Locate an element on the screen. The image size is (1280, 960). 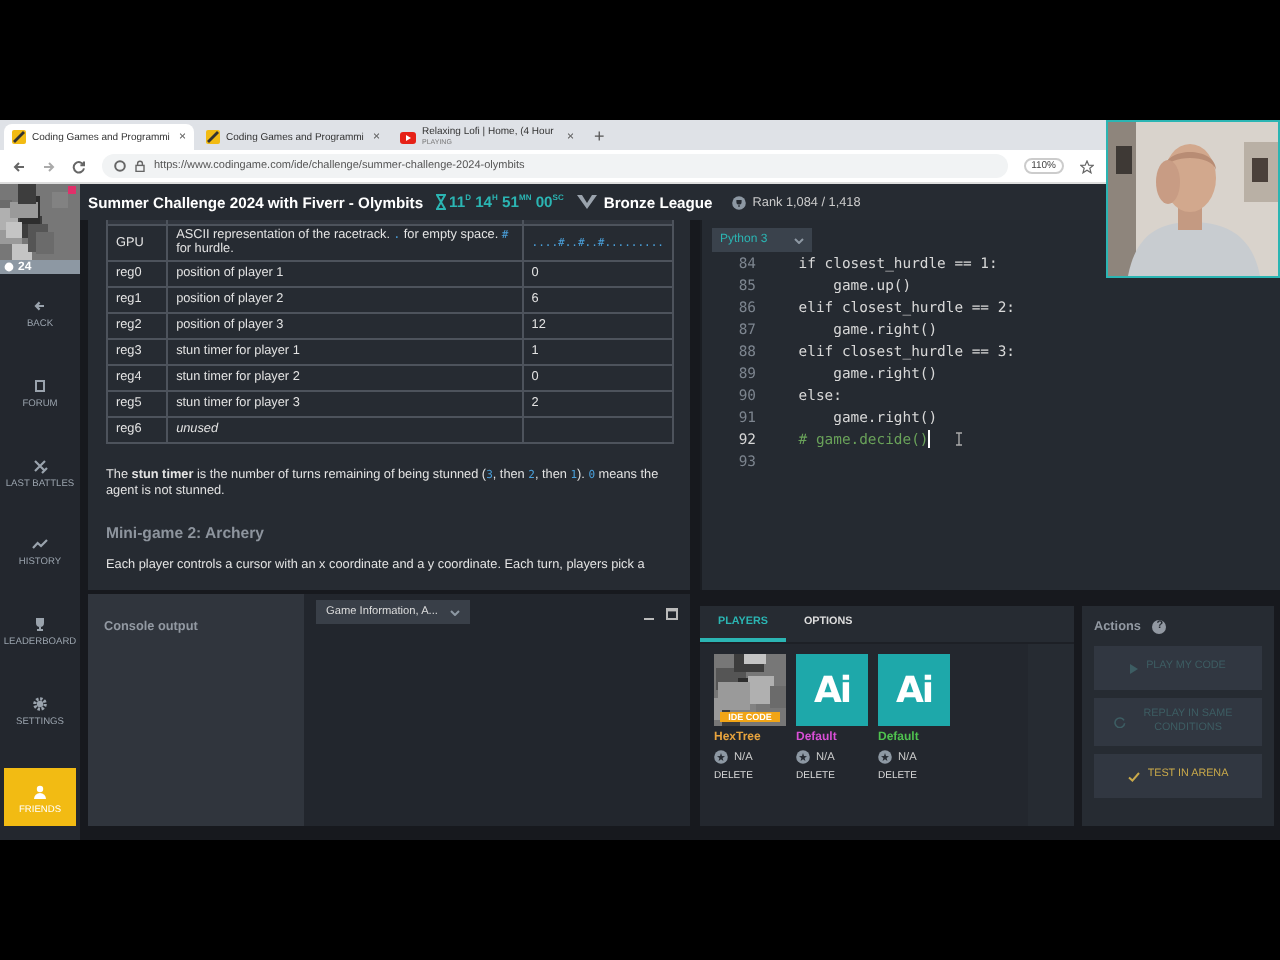
play-icon is located at coordinates (1134, 668).